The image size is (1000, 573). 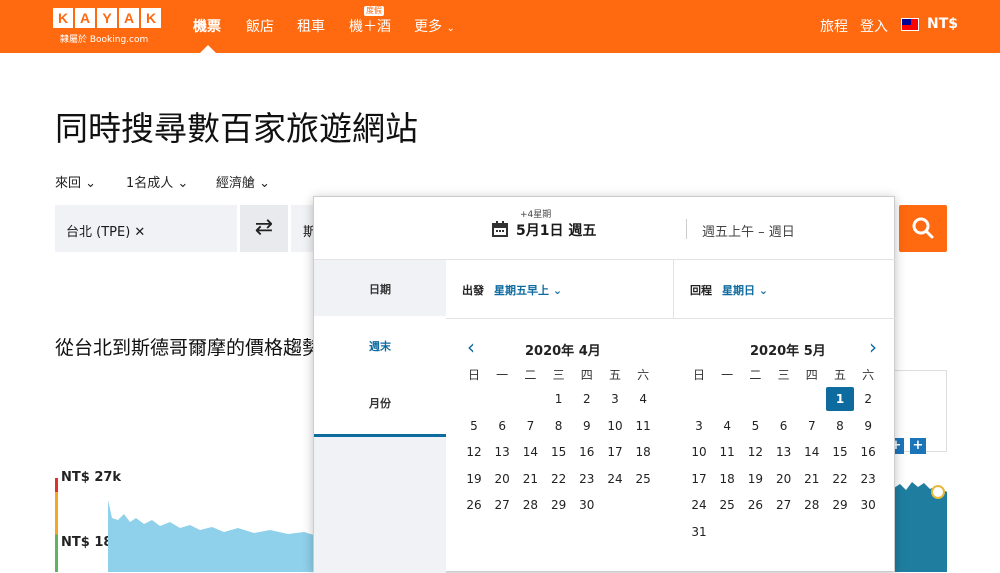 What do you see at coordinates (75, 181) in the screenshot?
I see `trip-type-dropdown: 來回 ⌄` at bounding box center [75, 181].